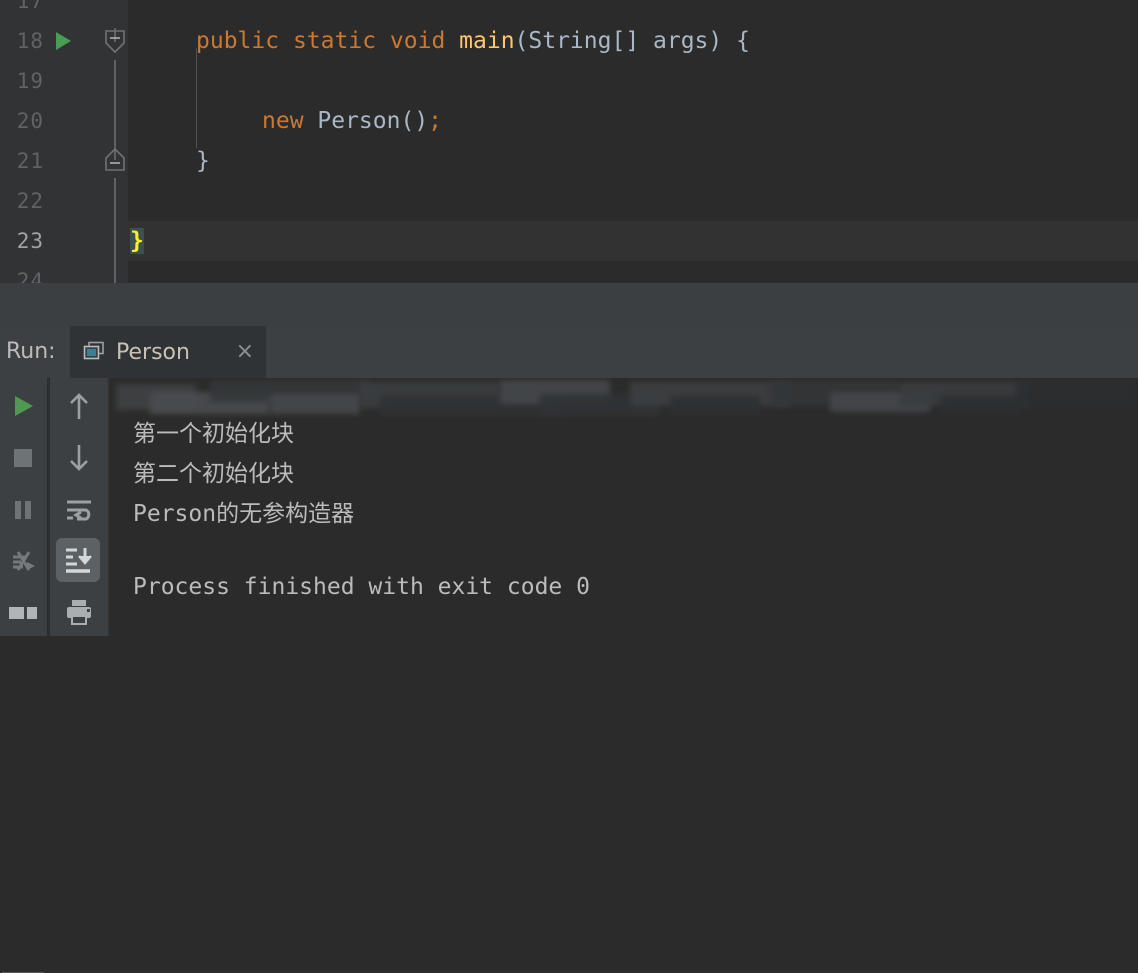  What do you see at coordinates (43, 141) in the screenshot?
I see `editor-gutter: 17 18 19 20 21 22 23 24` at bounding box center [43, 141].